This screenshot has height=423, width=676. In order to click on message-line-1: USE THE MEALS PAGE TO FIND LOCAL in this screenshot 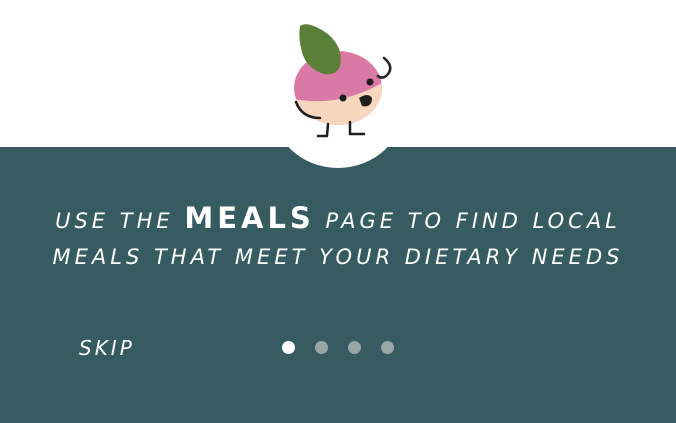, I will do `click(338, 219)`.